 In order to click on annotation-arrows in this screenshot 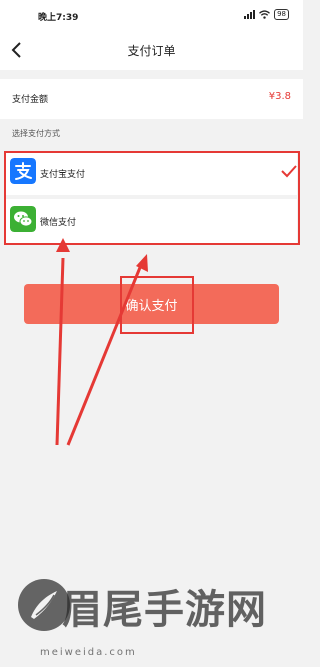, I will do `click(101, 342)`.